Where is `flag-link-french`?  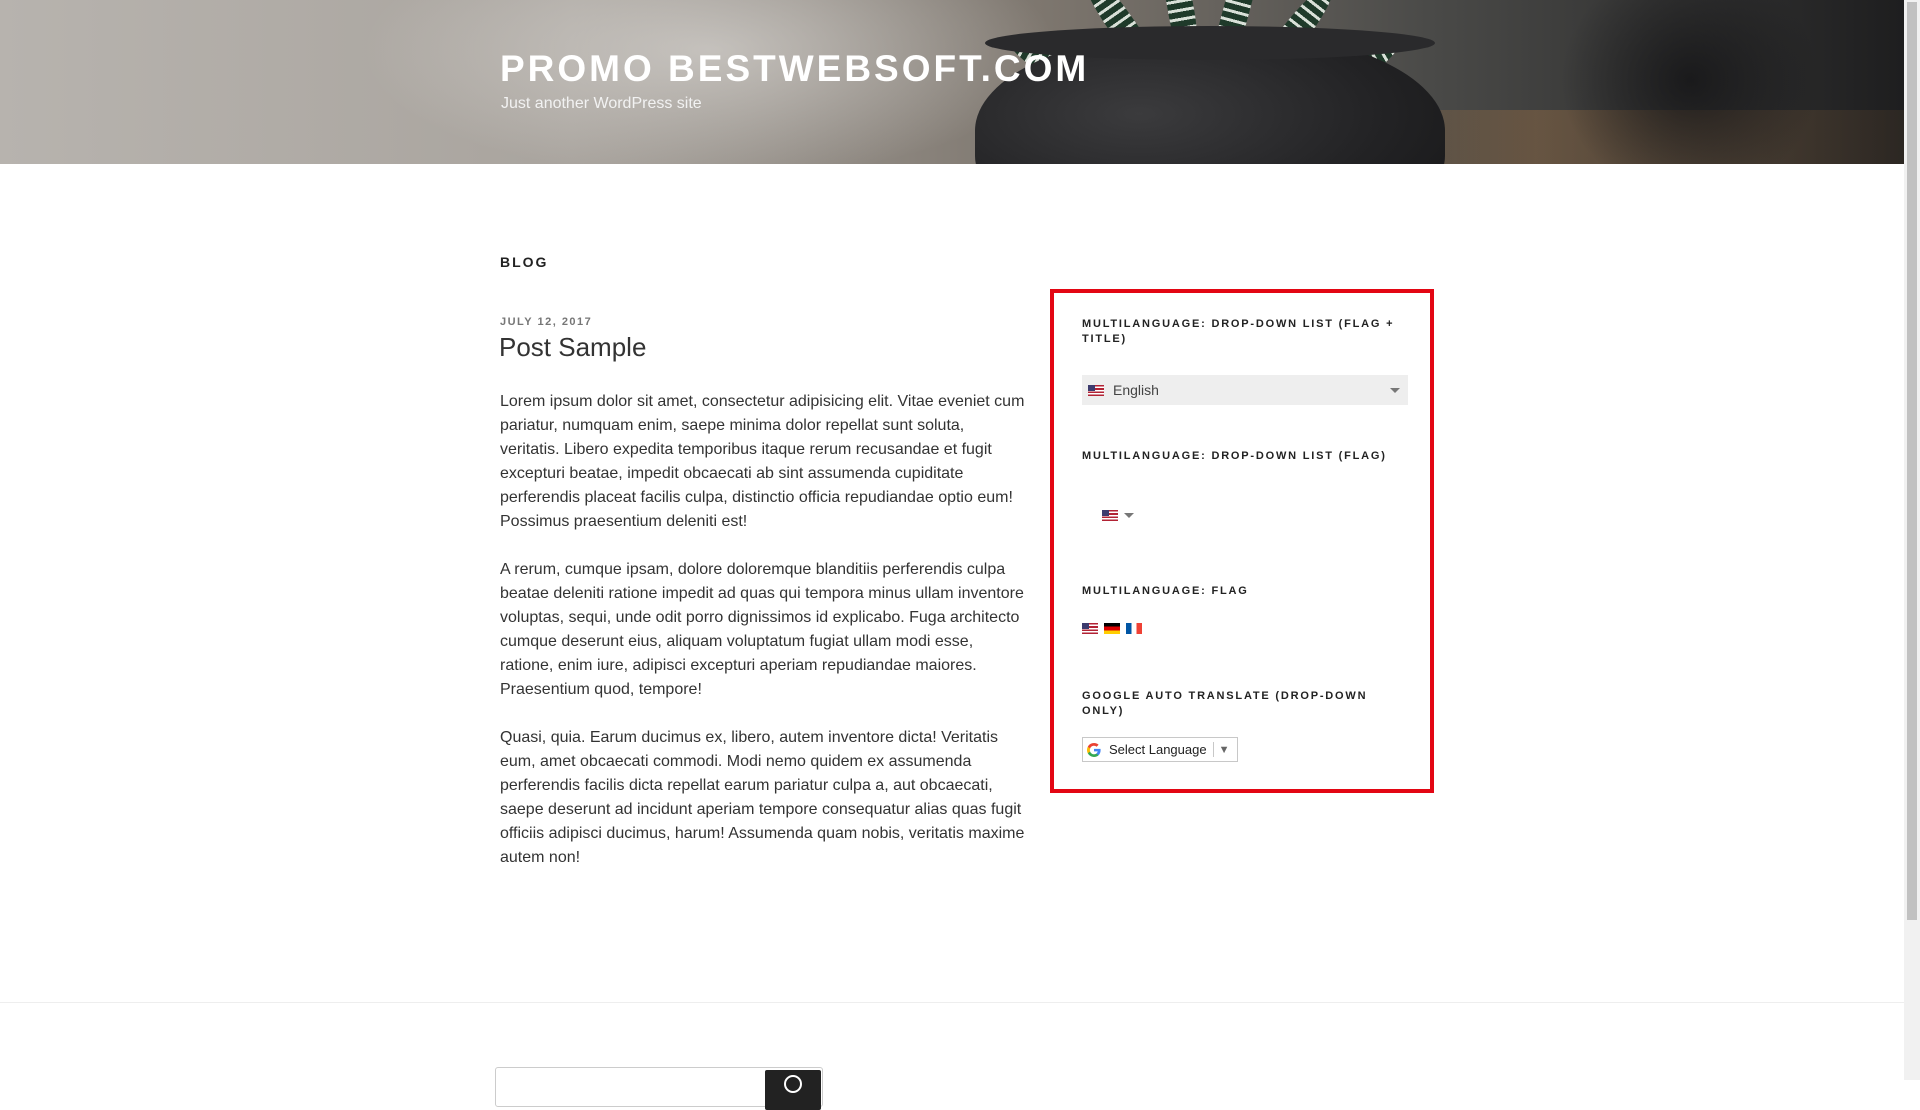
flag-link-french is located at coordinates (1134, 628).